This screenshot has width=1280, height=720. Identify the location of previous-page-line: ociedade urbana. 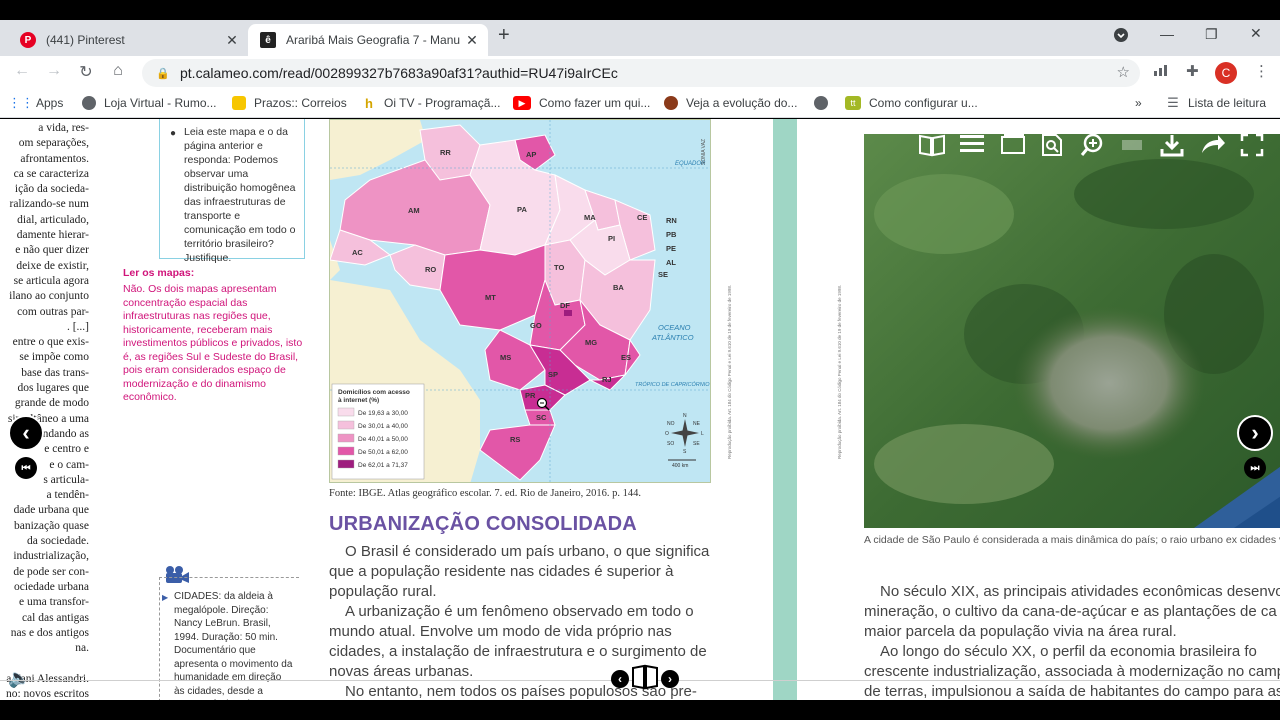
(51, 586).